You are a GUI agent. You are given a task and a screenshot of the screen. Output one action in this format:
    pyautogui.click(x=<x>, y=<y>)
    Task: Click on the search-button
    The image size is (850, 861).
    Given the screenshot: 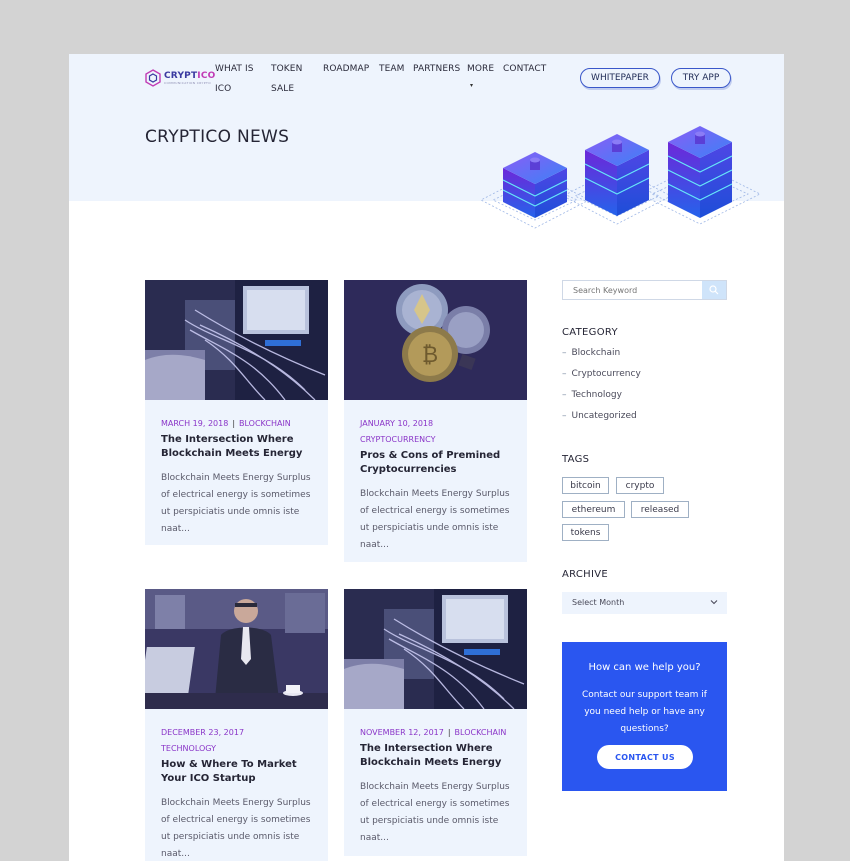 What is the action you would take?
    pyautogui.click(x=714, y=290)
    